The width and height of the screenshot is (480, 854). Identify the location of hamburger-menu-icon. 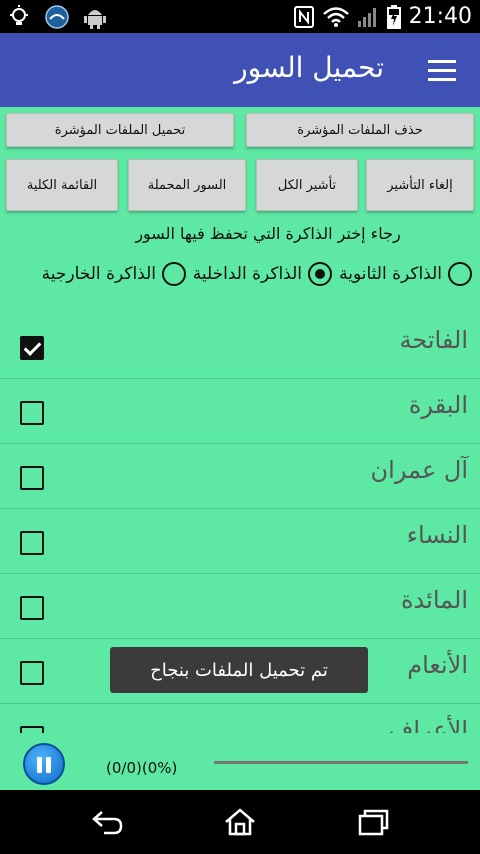
(442, 71).